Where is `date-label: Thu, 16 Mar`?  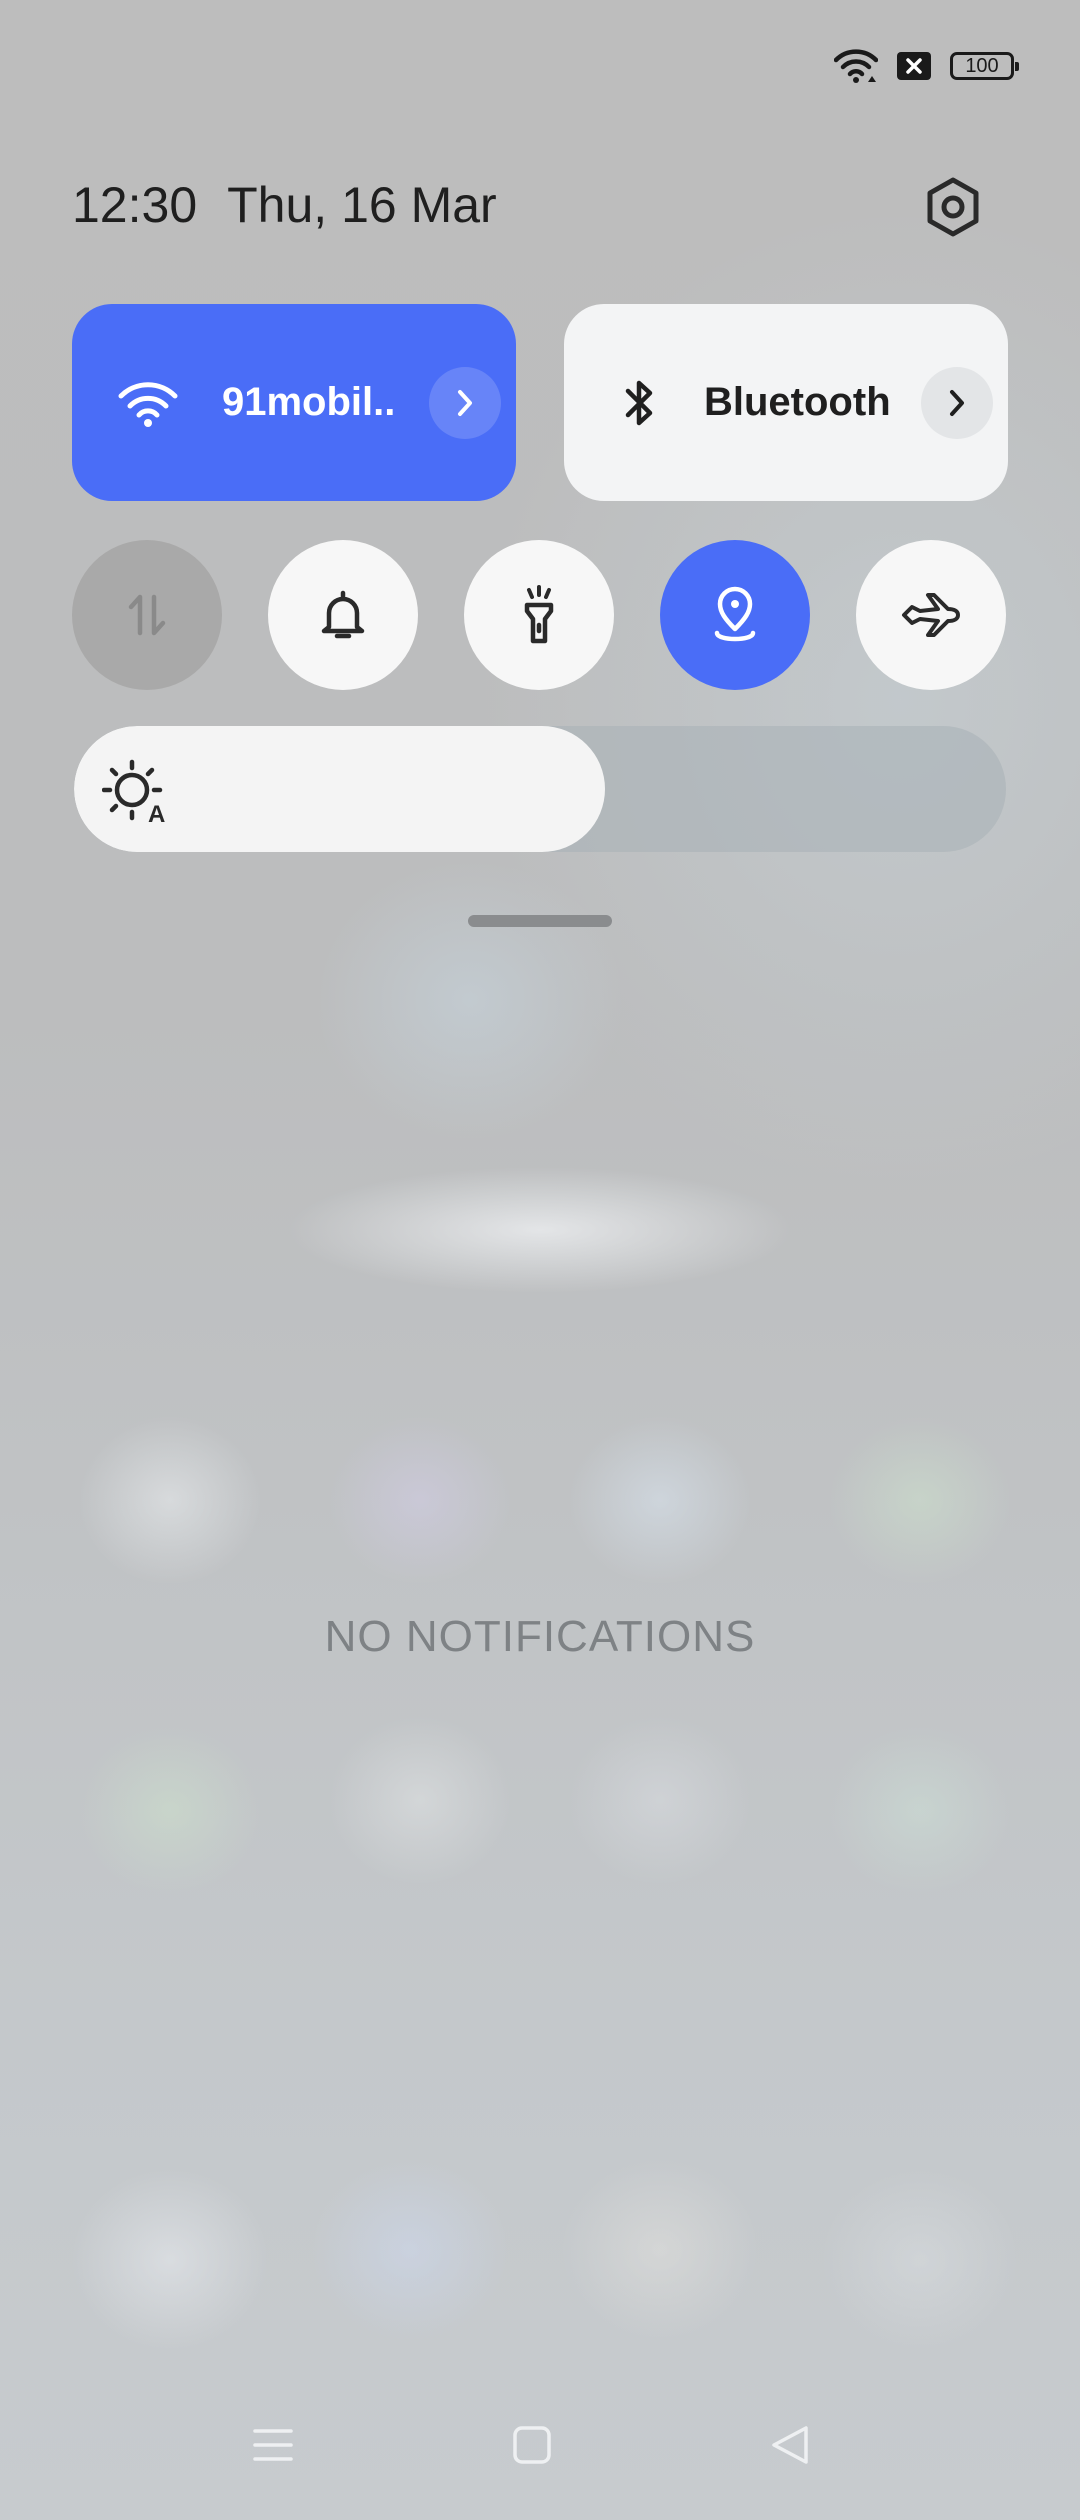
date-label: Thu, 16 Mar is located at coordinates (362, 205).